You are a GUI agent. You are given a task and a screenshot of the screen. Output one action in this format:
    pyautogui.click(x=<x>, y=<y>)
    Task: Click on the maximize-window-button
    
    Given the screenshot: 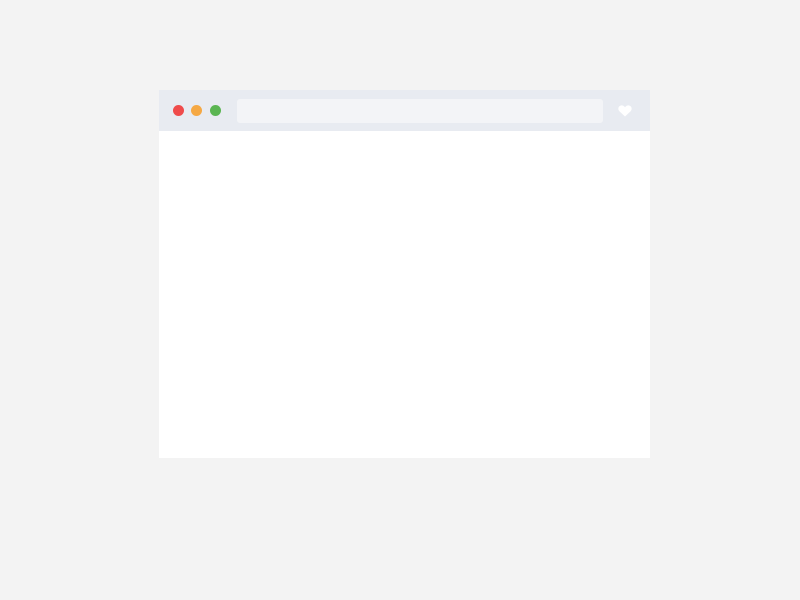 What is the action you would take?
    pyautogui.click(x=215, y=110)
    